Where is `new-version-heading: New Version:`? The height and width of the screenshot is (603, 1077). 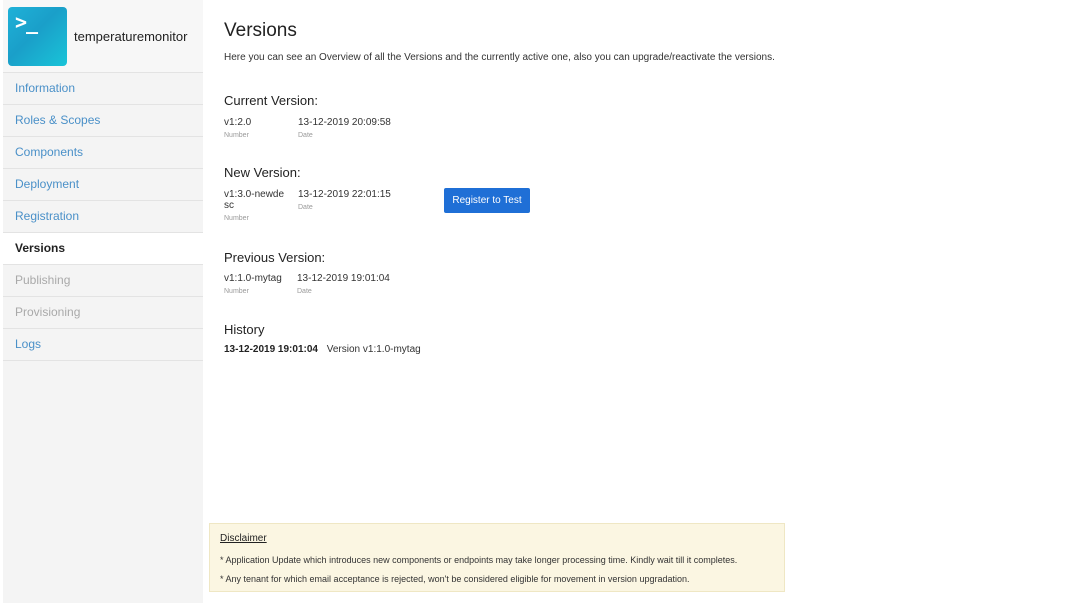 new-version-heading: New Version: is located at coordinates (262, 172).